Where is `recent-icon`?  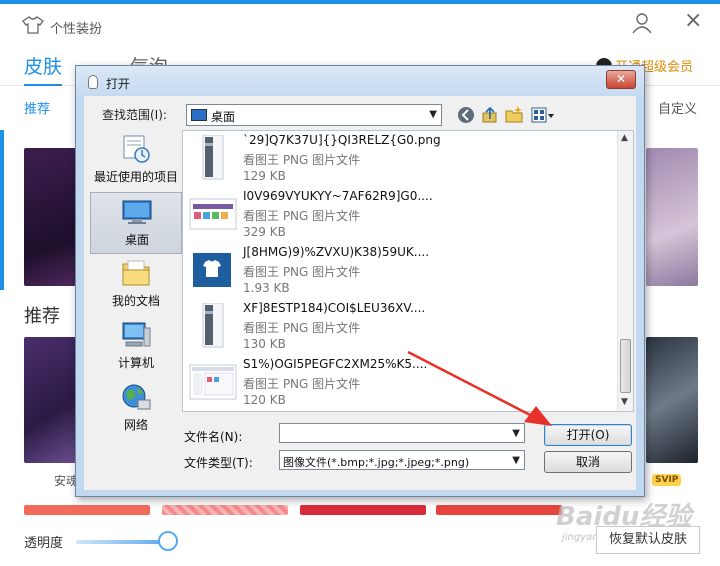
recent-icon is located at coordinates (136, 149).